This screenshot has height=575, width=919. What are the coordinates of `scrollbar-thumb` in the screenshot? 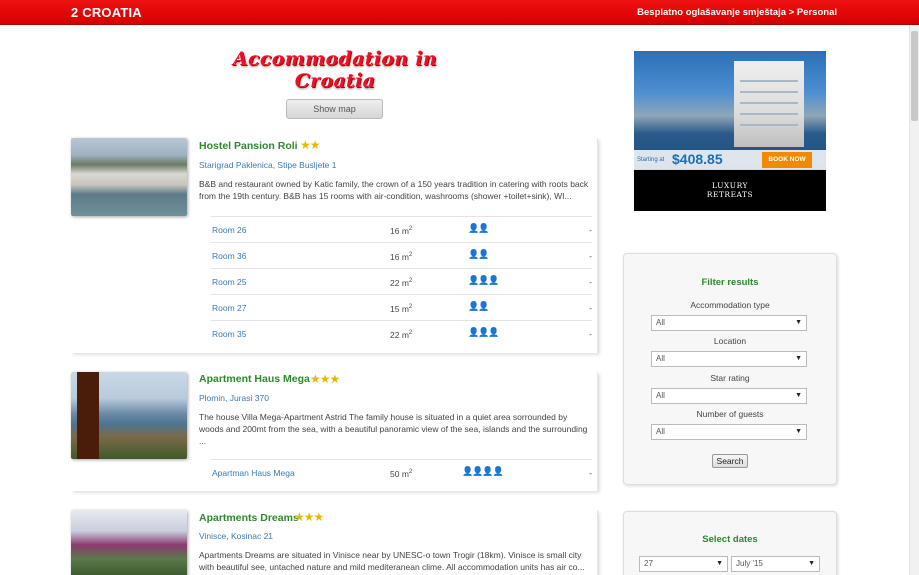 It's located at (914, 76).